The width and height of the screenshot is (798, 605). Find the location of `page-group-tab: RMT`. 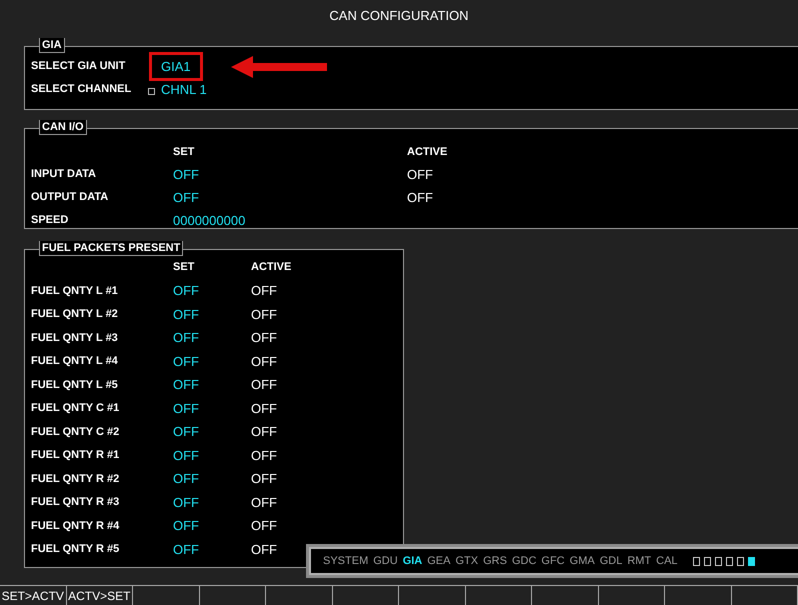

page-group-tab: RMT is located at coordinates (639, 561).